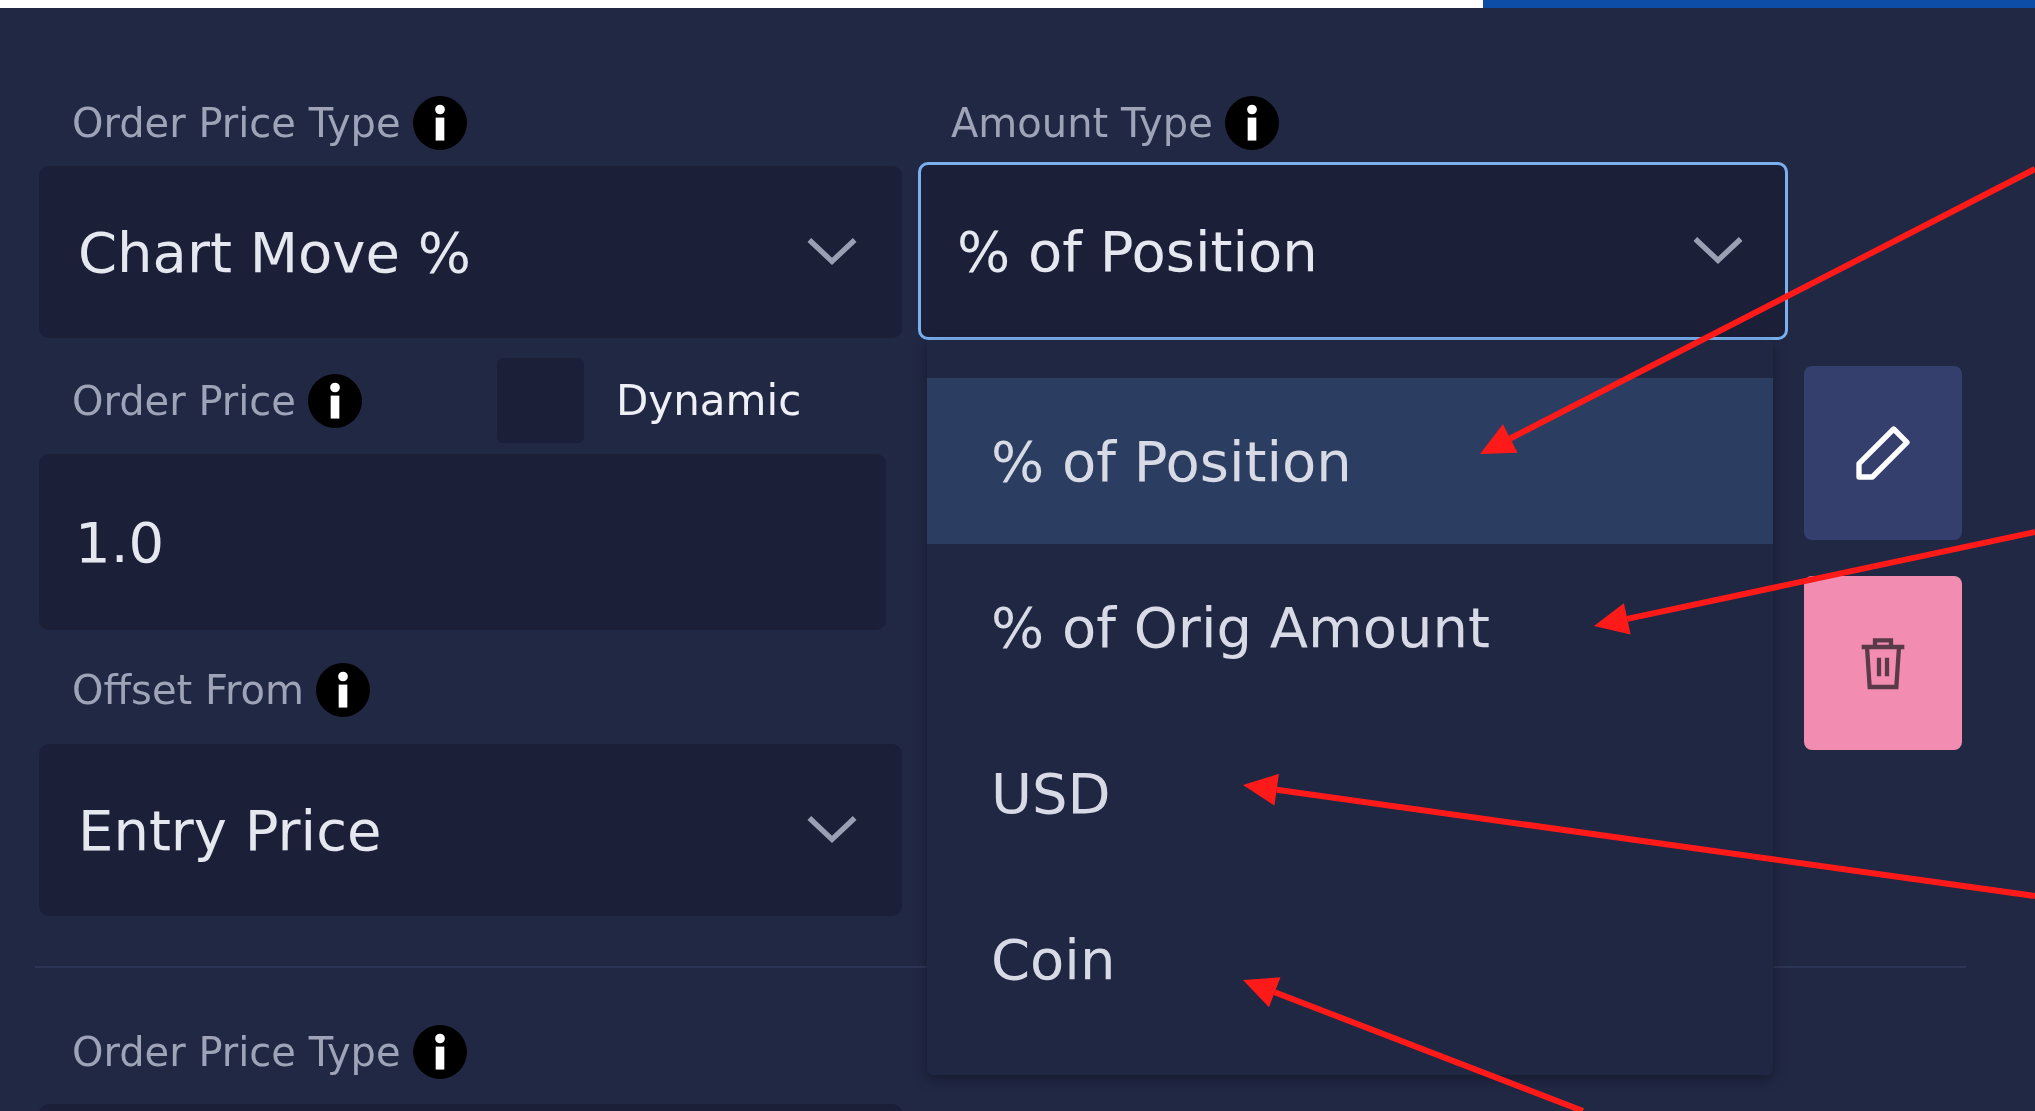 The image size is (2035, 1111). Describe the element at coordinates (1883, 453) in the screenshot. I see `edit-button` at that location.